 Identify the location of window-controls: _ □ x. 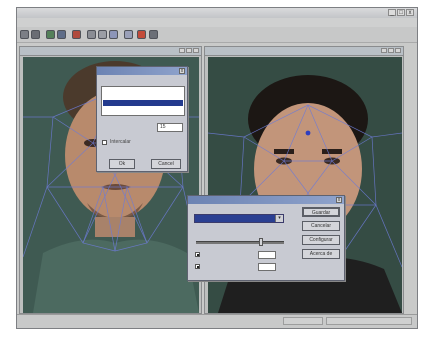
(401, 12).